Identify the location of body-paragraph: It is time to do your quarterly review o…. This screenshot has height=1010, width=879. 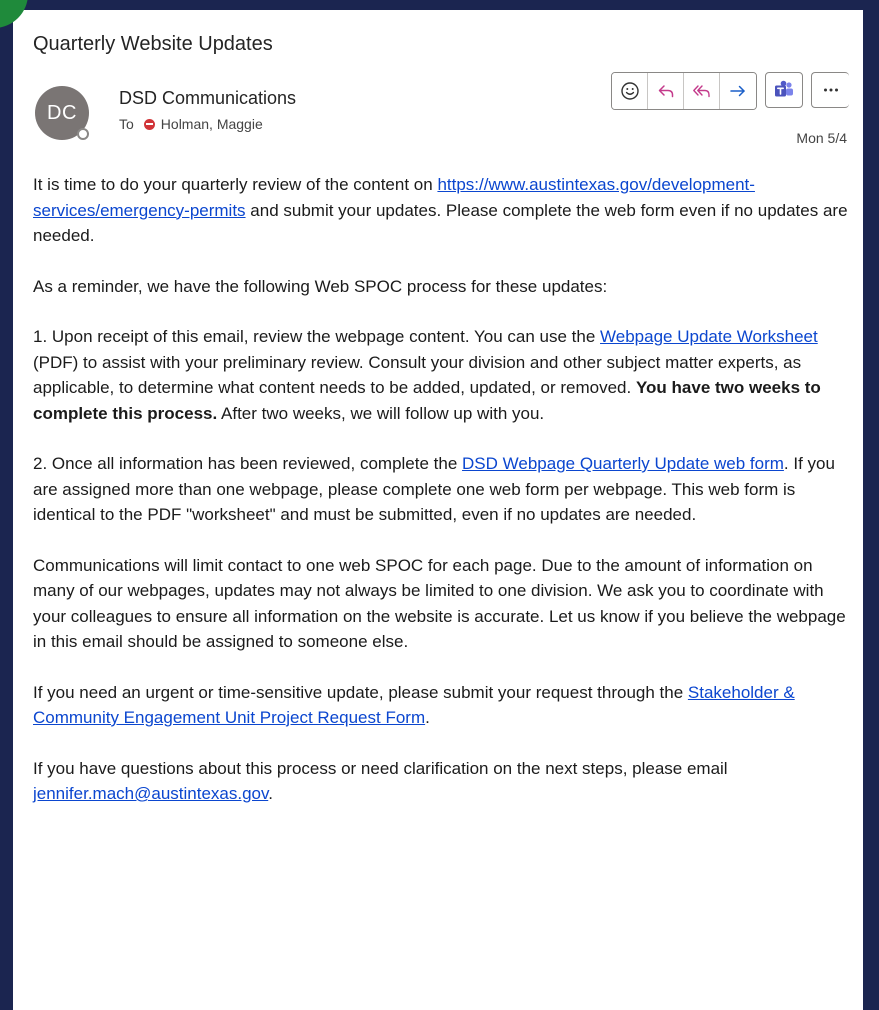
(441, 210).